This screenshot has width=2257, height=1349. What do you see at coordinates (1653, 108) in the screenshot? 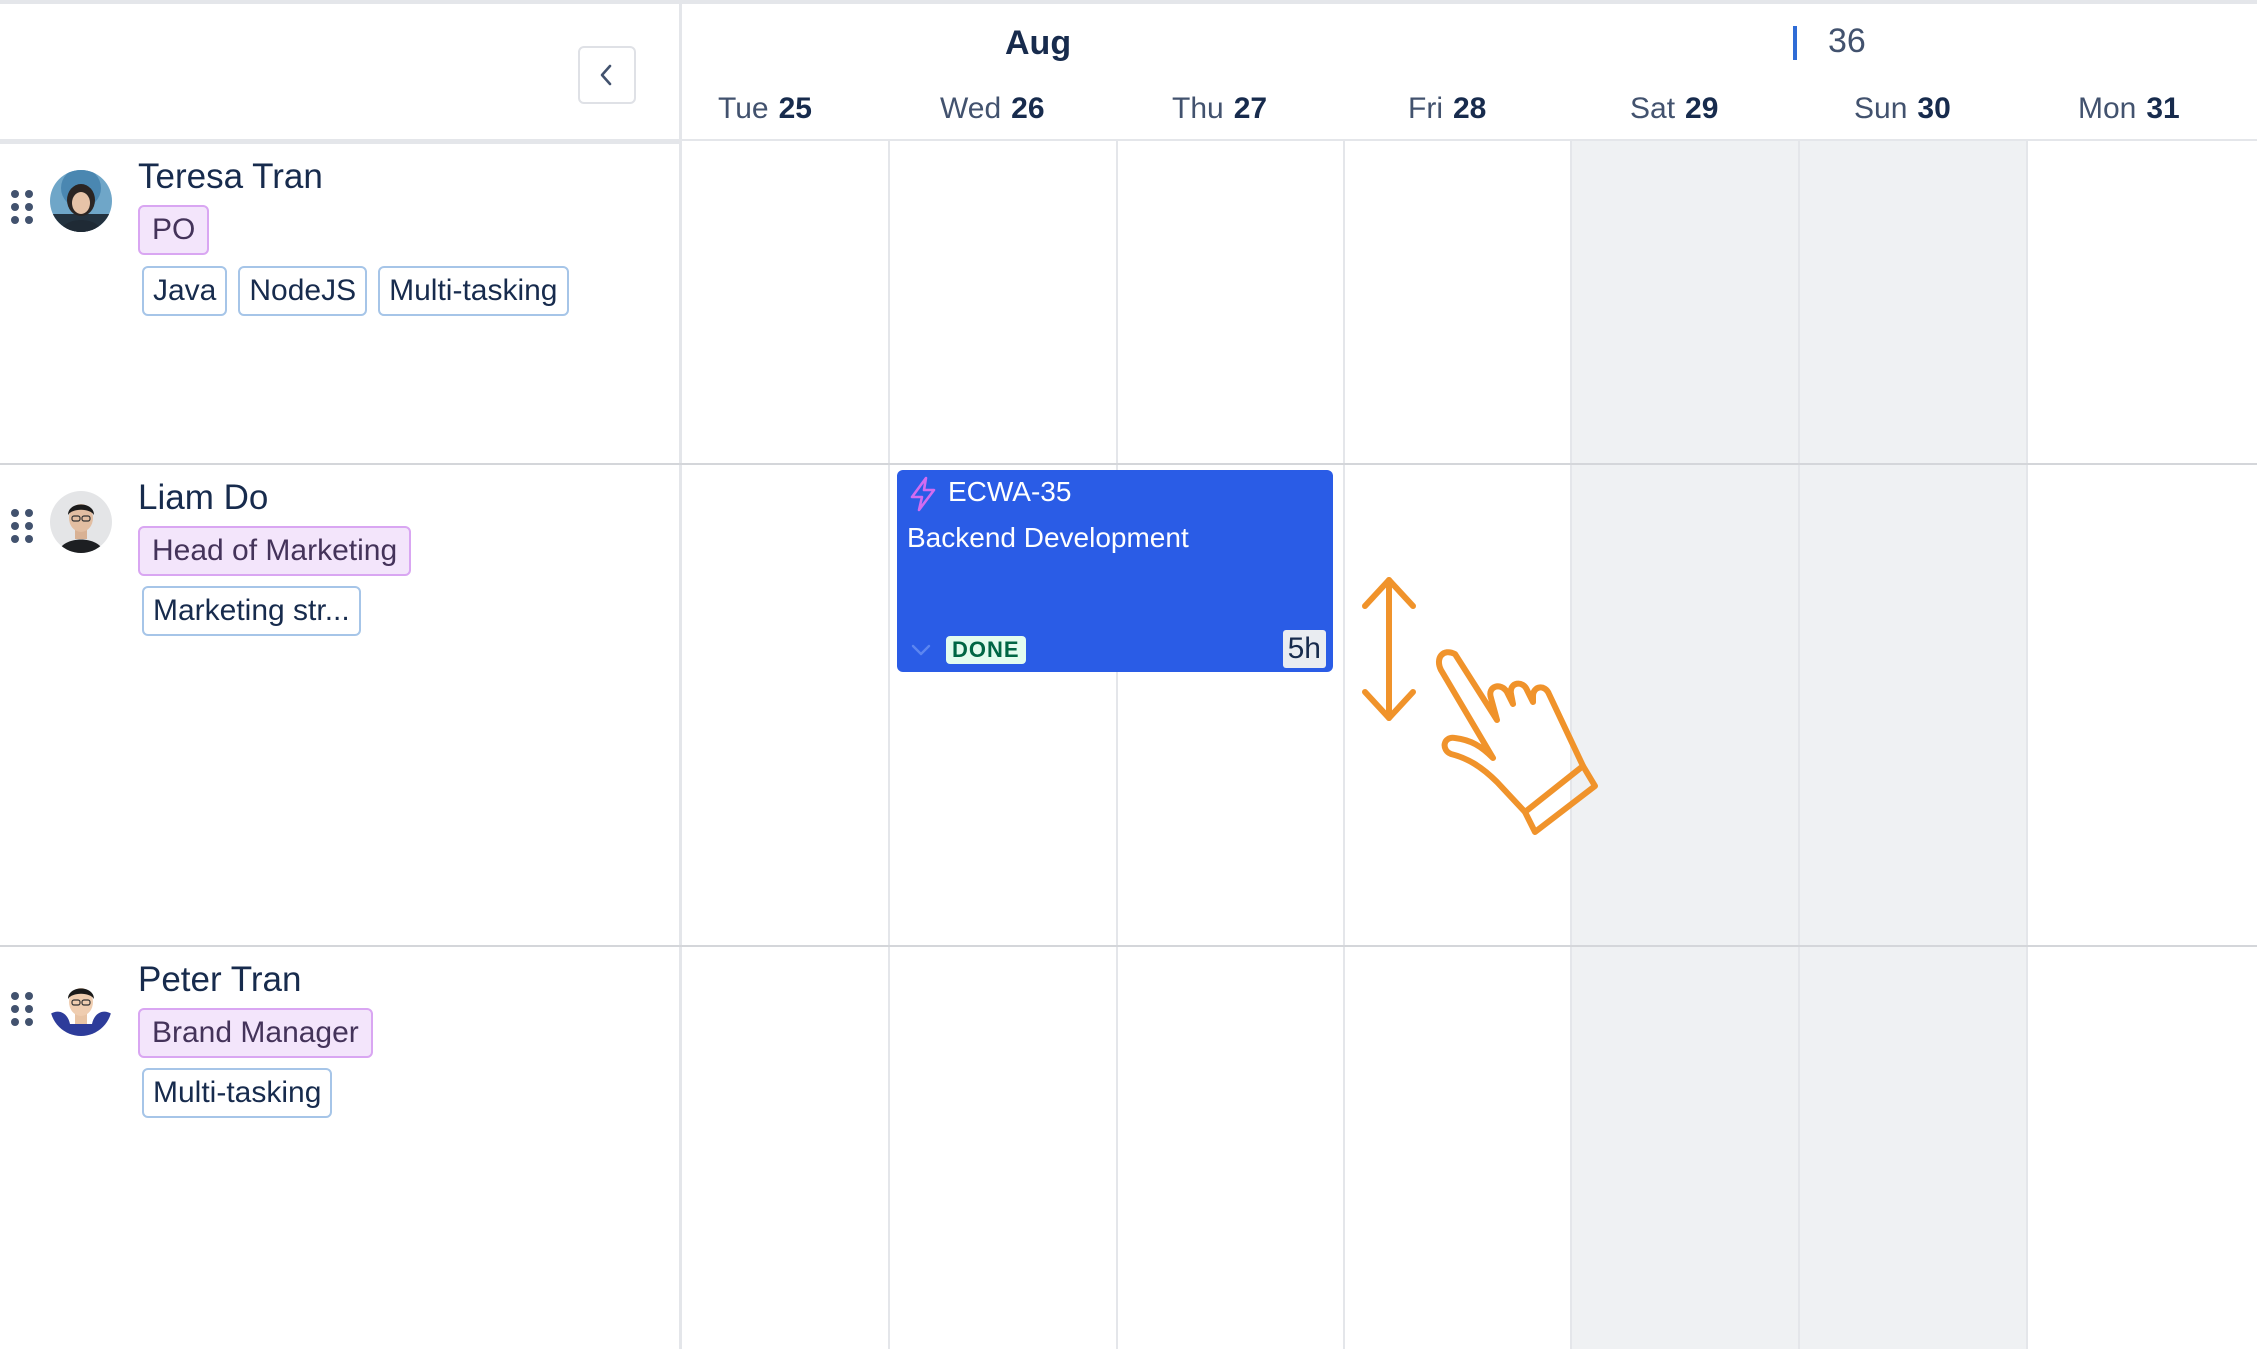
I see `day-name: Sat` at bounding box center [1653, 108].